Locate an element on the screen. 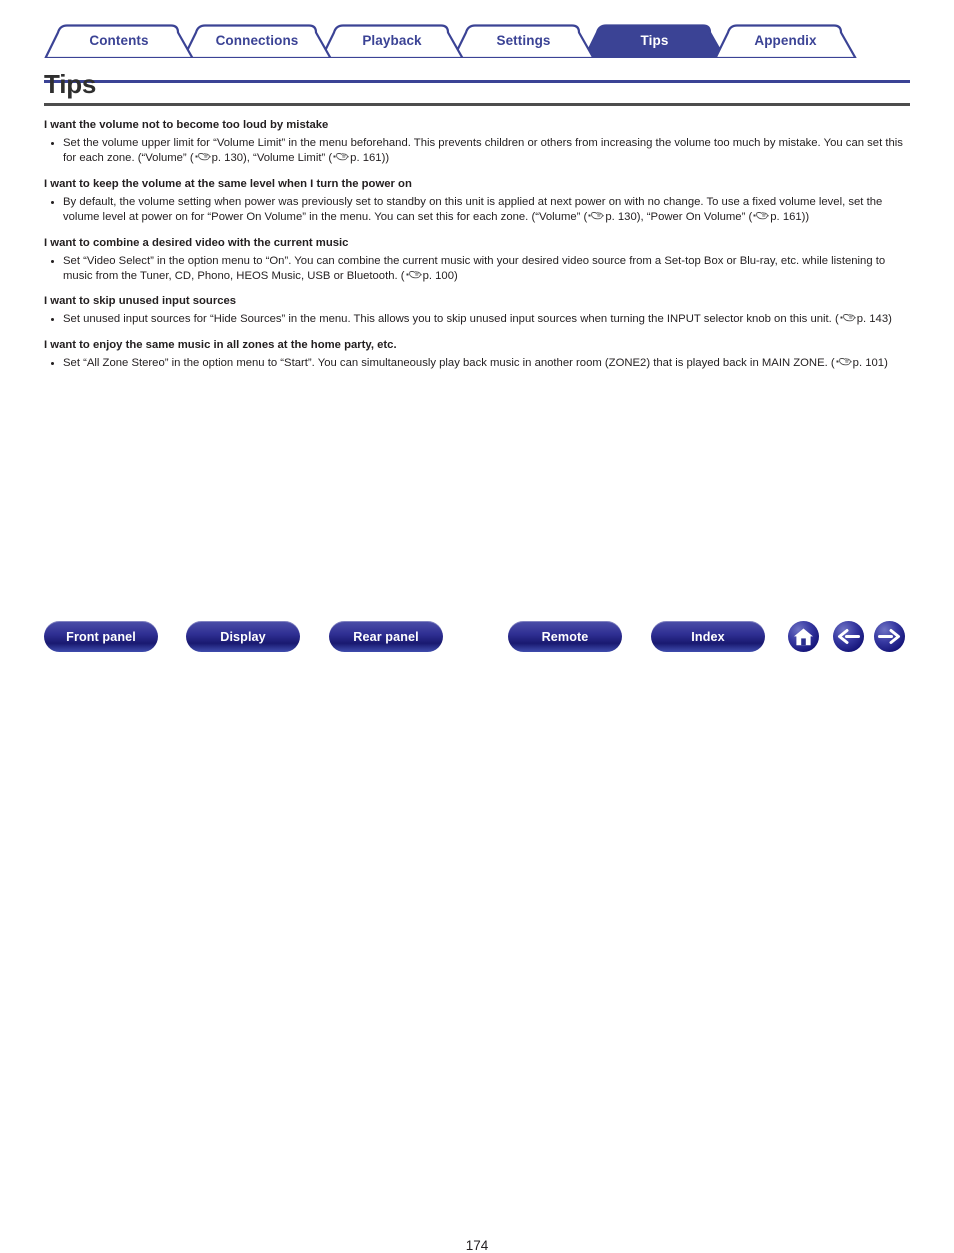  tab-tips: Tips is located at coordinates (654, 41).